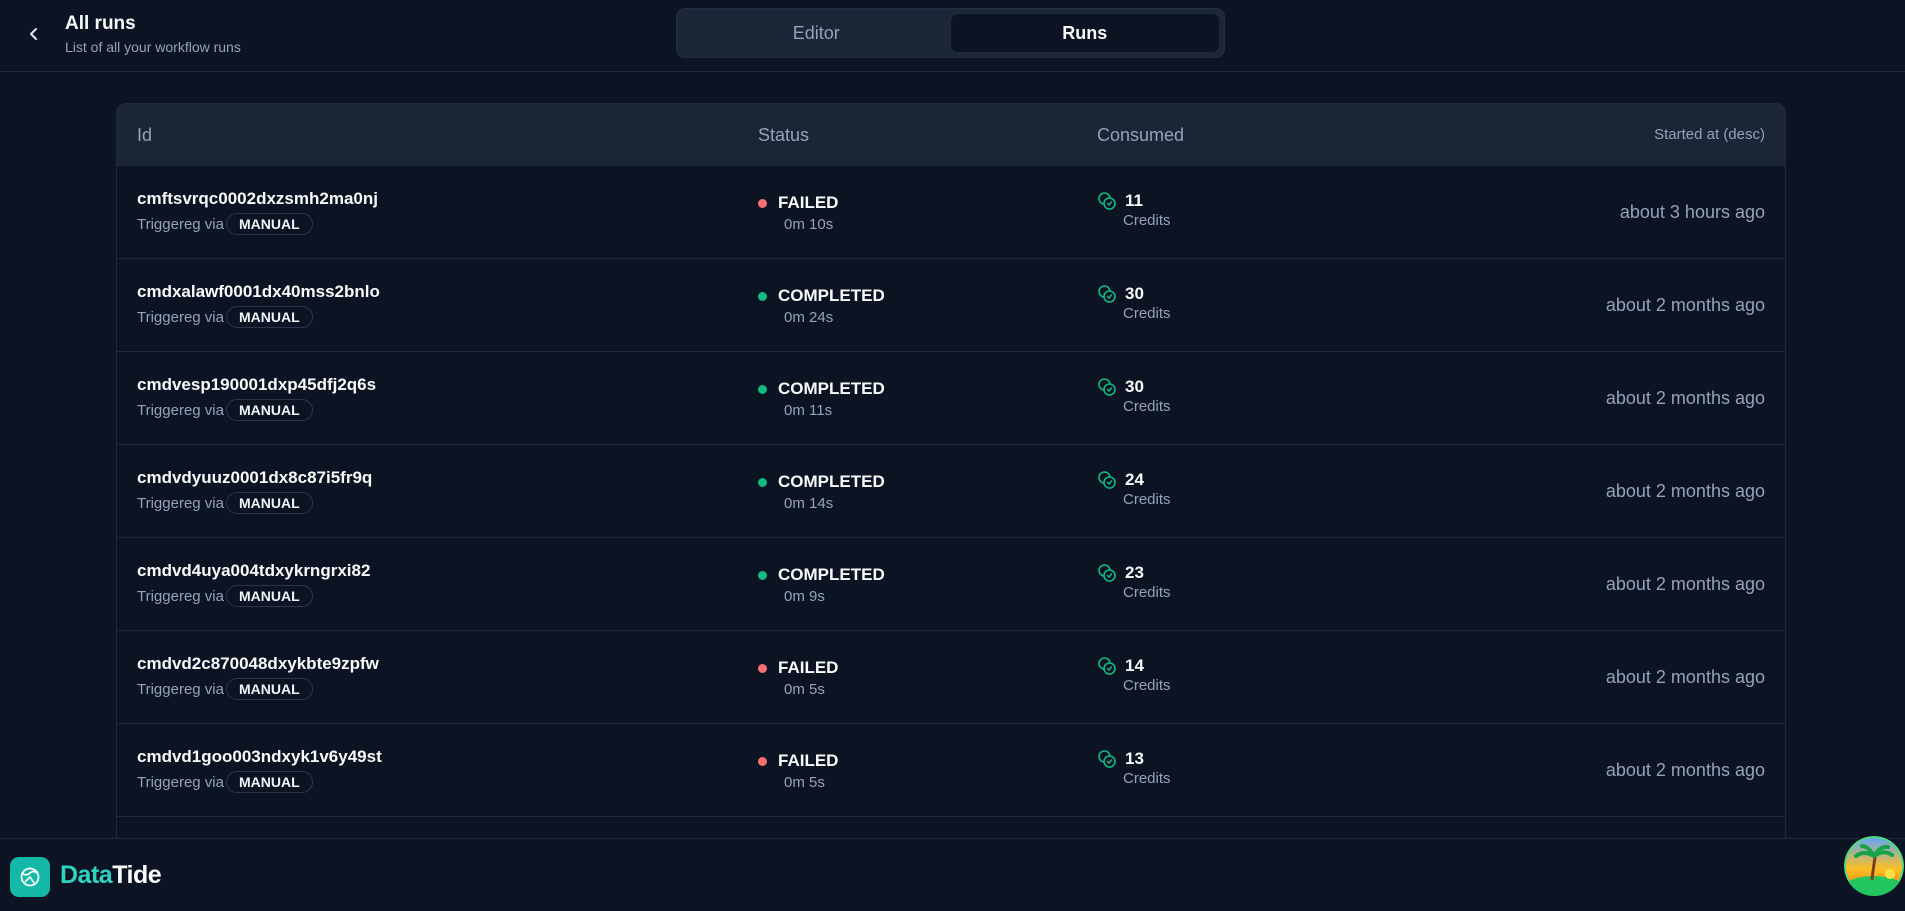 The image size is (1905, 911). I want to click on run-id: cmdvd4uya004tdxykrngrxi82, so click(254, 570).